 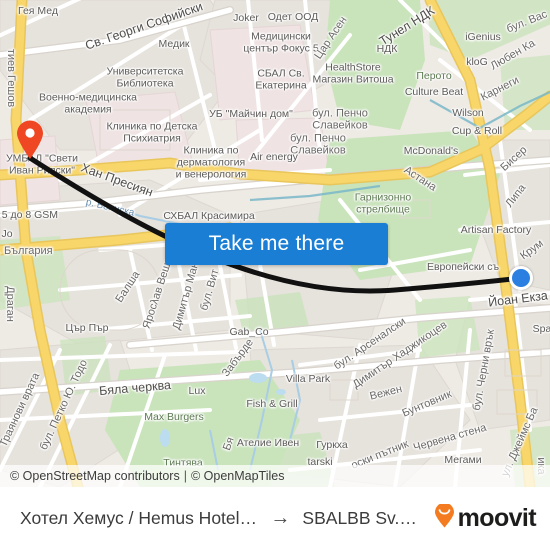 I want to click on destination-dot, so click(x=521, y=278).